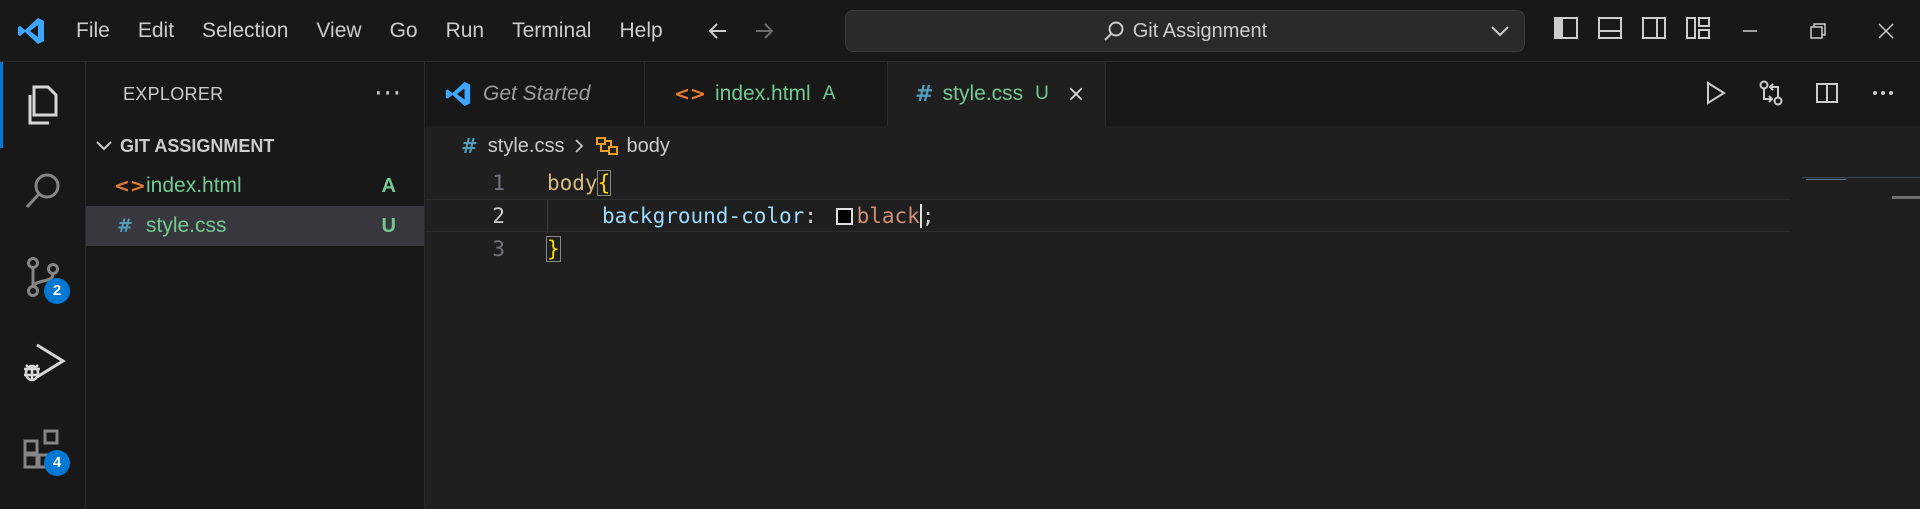 Image resolution: width=1920 pixels, height=509 pixels. Describe the element at coordinates (186, 225) in the screenshot. I see `file-name: style.css` at that location.